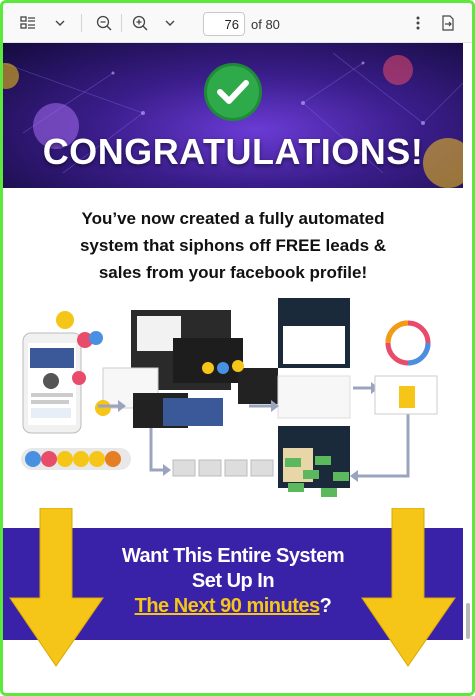  What do you see at coordinates (418, 23) in the screenshot?
I see `more-options-icon` at bounding box center [418, 23].